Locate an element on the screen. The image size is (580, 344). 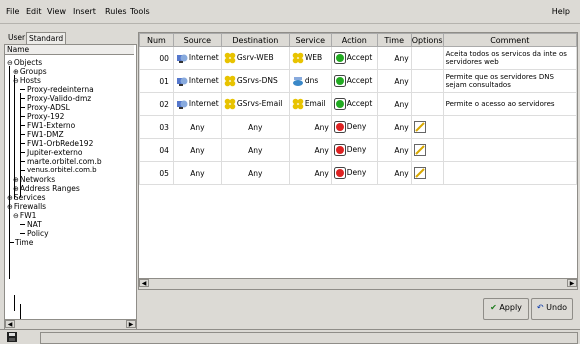
tree-node-jupiter-externo: Jupiter-externo is located at coordinates (54, 152).